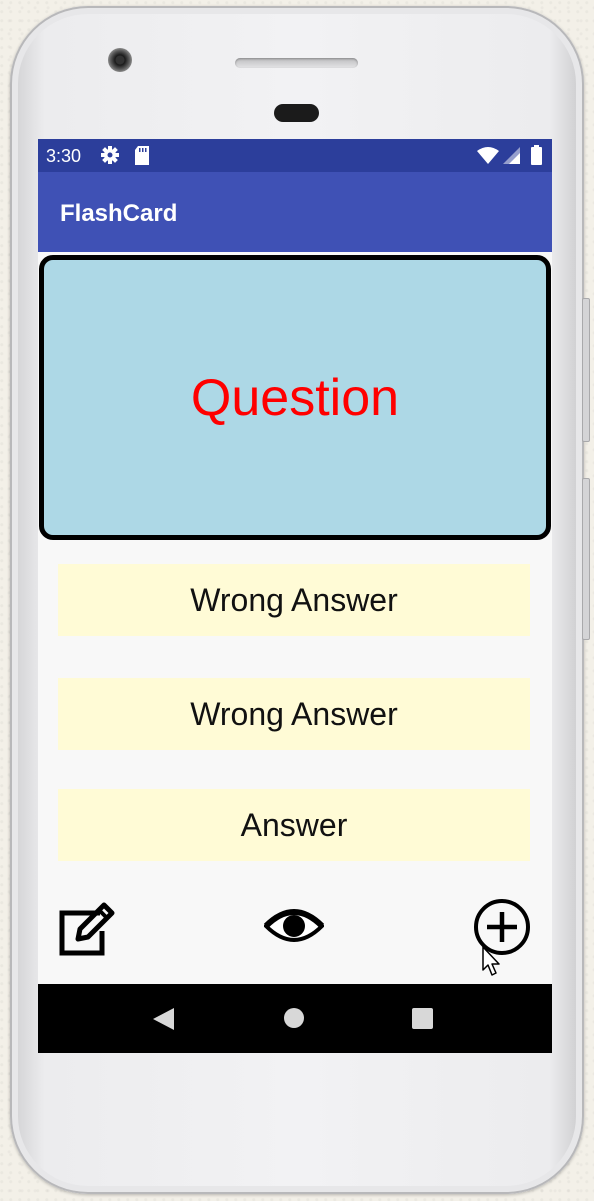 This screenshot has height=1201, width=594. What do you see at coordinates (296, 113) in the screenshot?
I see `proximity-sensor` at bounding box center [296, 113].